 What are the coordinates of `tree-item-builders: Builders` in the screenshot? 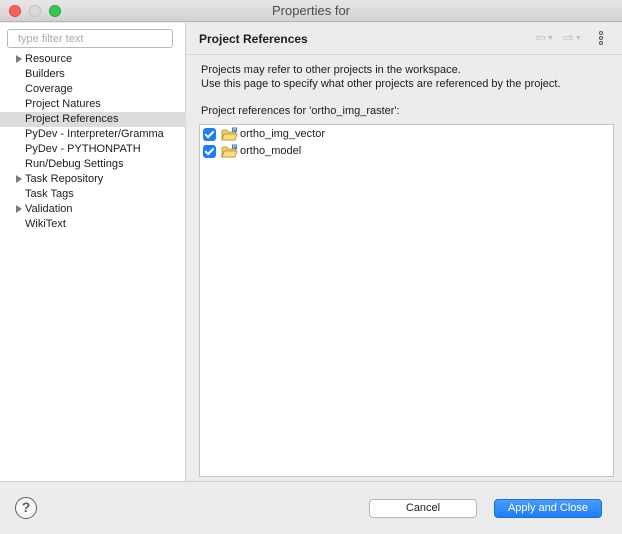 It's located at (93, 74).